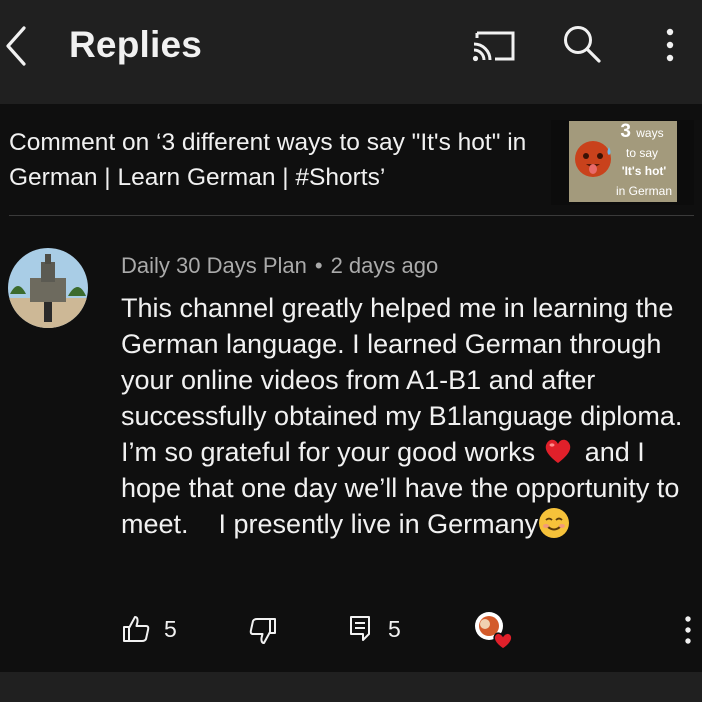 The image size is (702, 702). What do you see at coordinates (384, 265) in the screenshot?
I see `comment-time: 2 days ago` at bounding box center [384, 265].